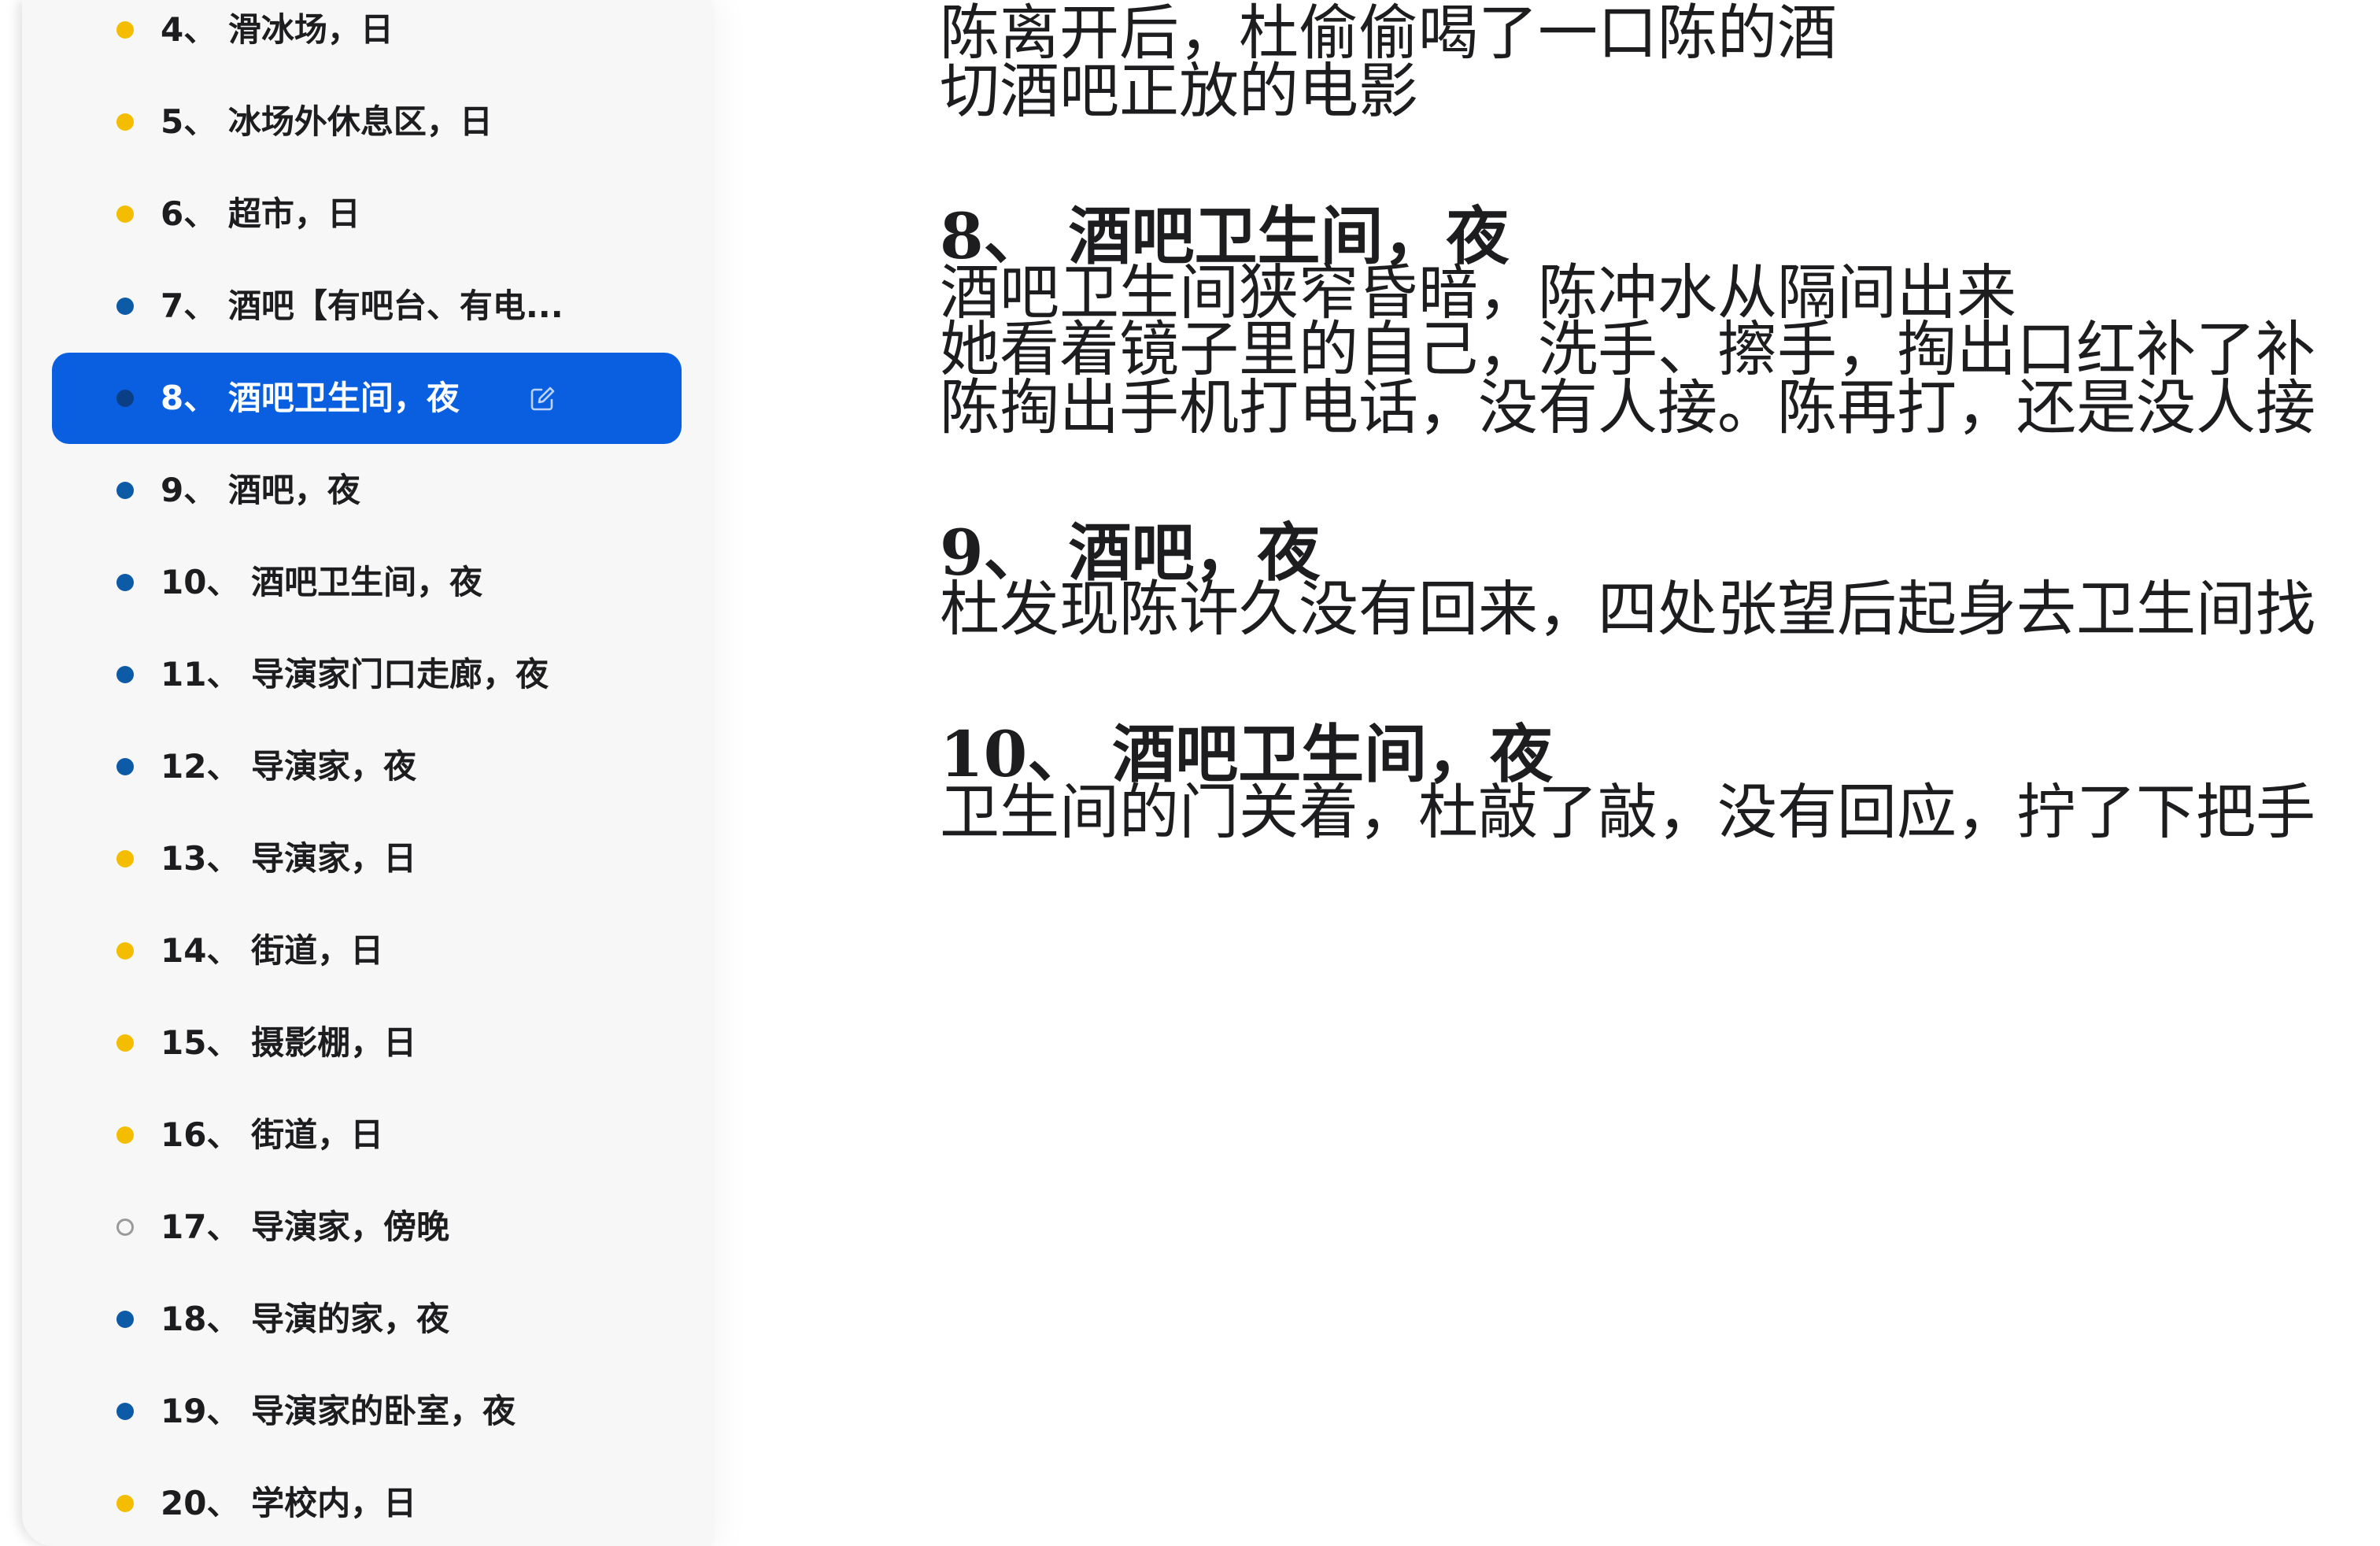 The width and height of the screenshot is (2380, 1546). Describe the element at coordinates (310, 398) in the screenshot. I see `scene-item-label: 8、 酒吧卫生间，夜` at that location.